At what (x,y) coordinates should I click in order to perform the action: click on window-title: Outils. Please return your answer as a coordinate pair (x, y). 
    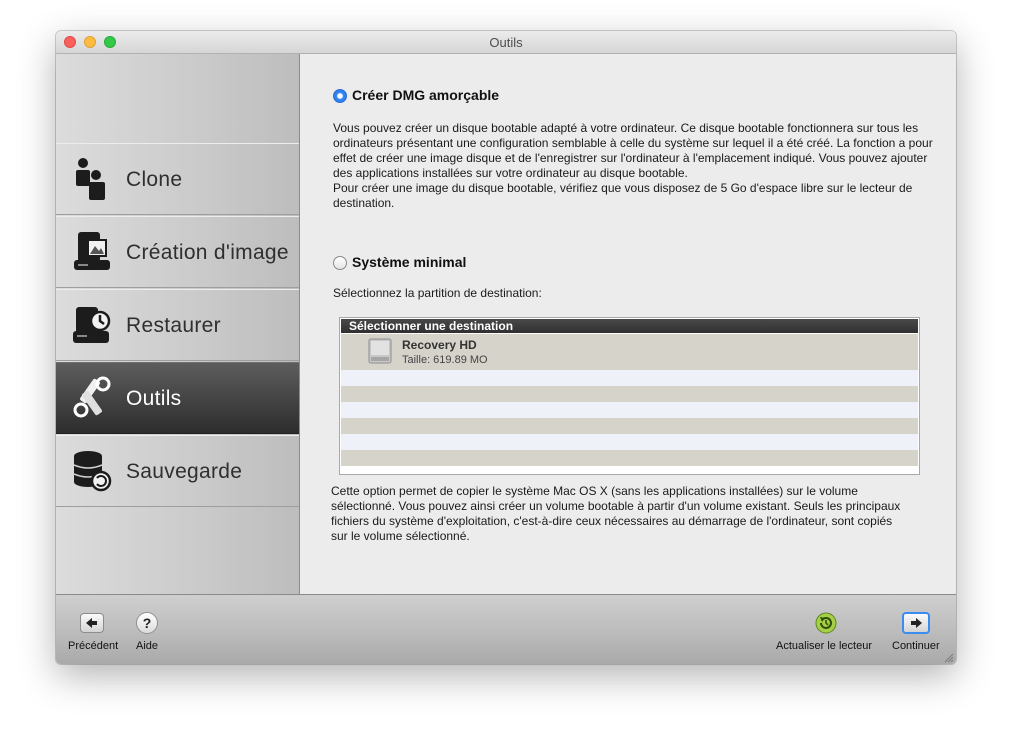
    Looking at the image, I should click on (506, 42).